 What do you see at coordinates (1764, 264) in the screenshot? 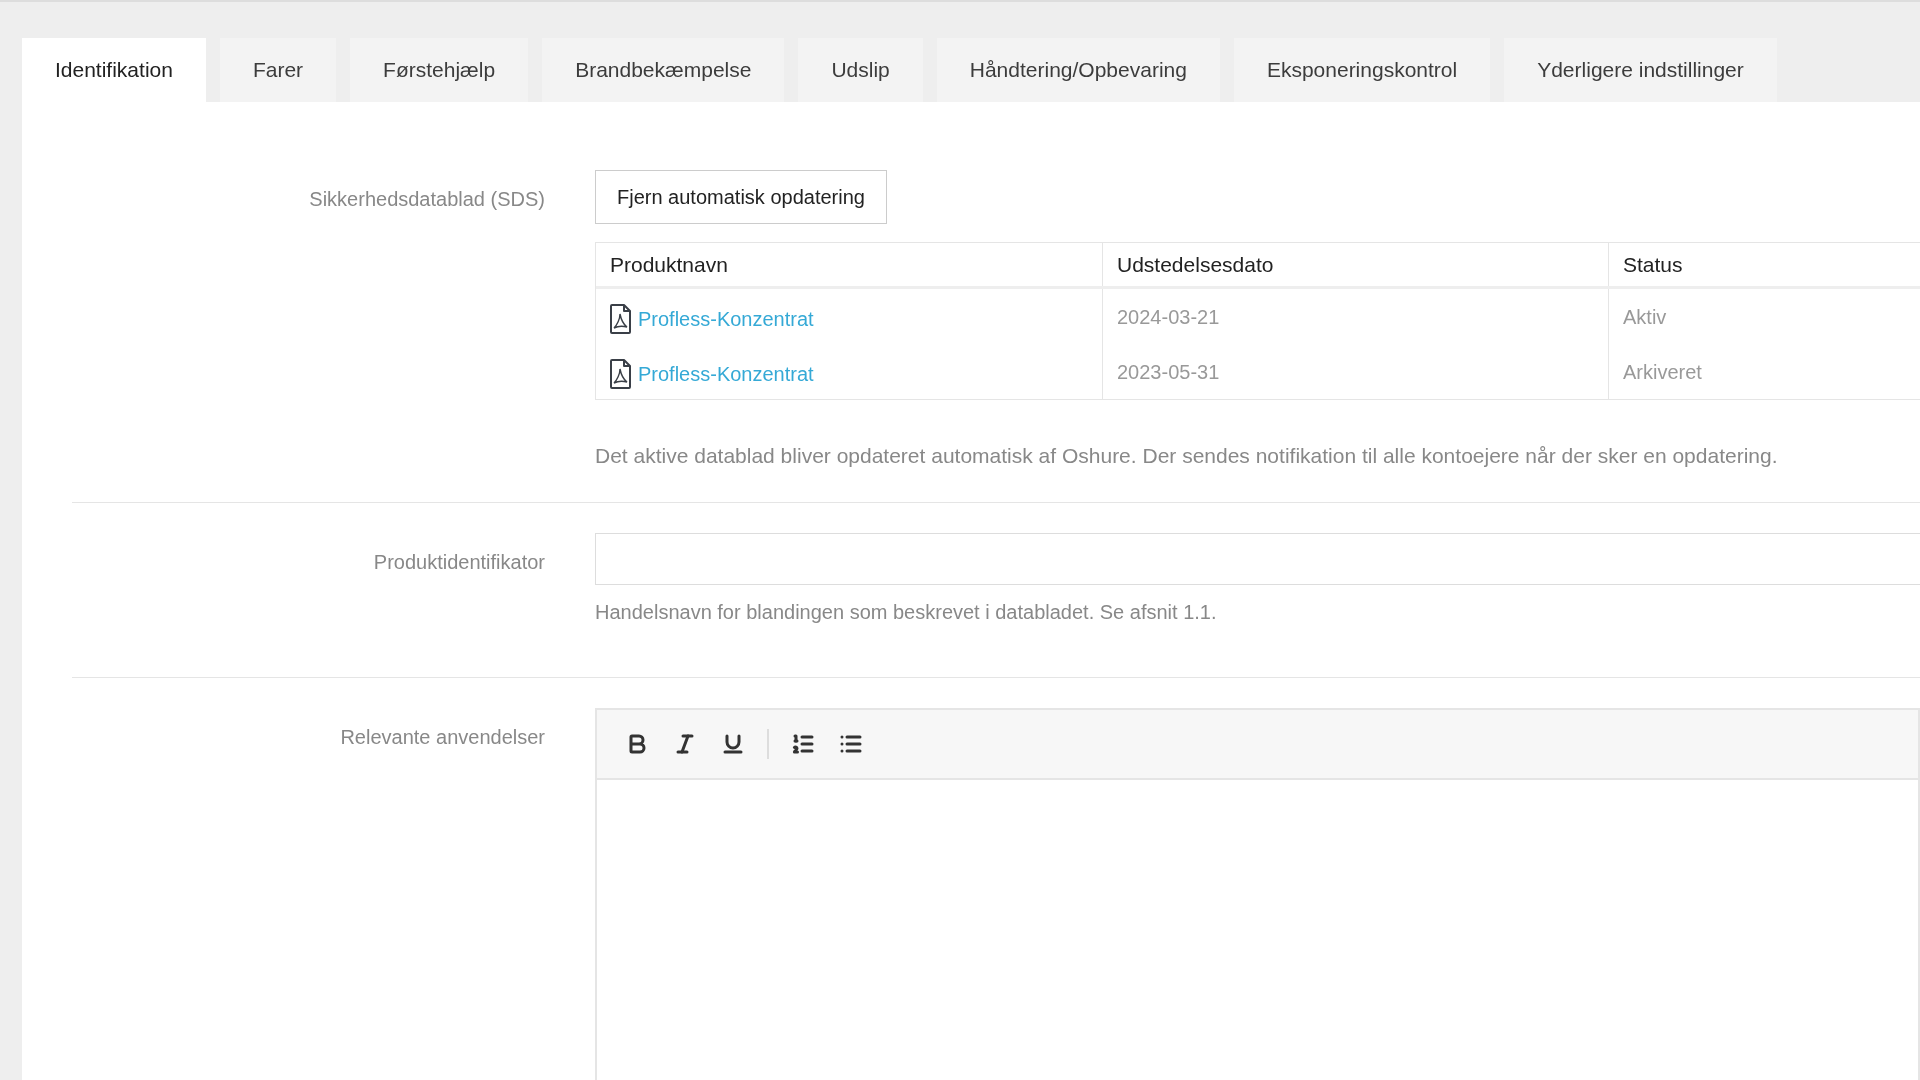
I see `column-header: Status` at bounding box center [1764, 264].